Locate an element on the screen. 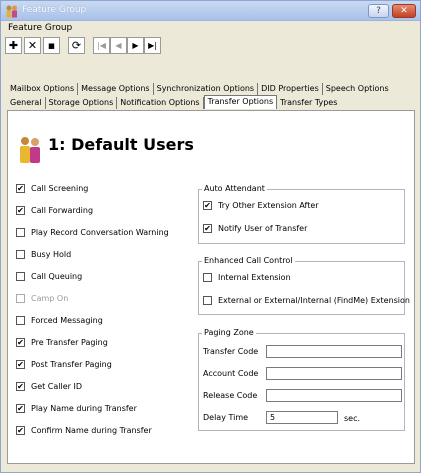 The width and height of the screenshot is (421, 473). tab-storage-options: Storage Options is located at coordinates (82, 103).